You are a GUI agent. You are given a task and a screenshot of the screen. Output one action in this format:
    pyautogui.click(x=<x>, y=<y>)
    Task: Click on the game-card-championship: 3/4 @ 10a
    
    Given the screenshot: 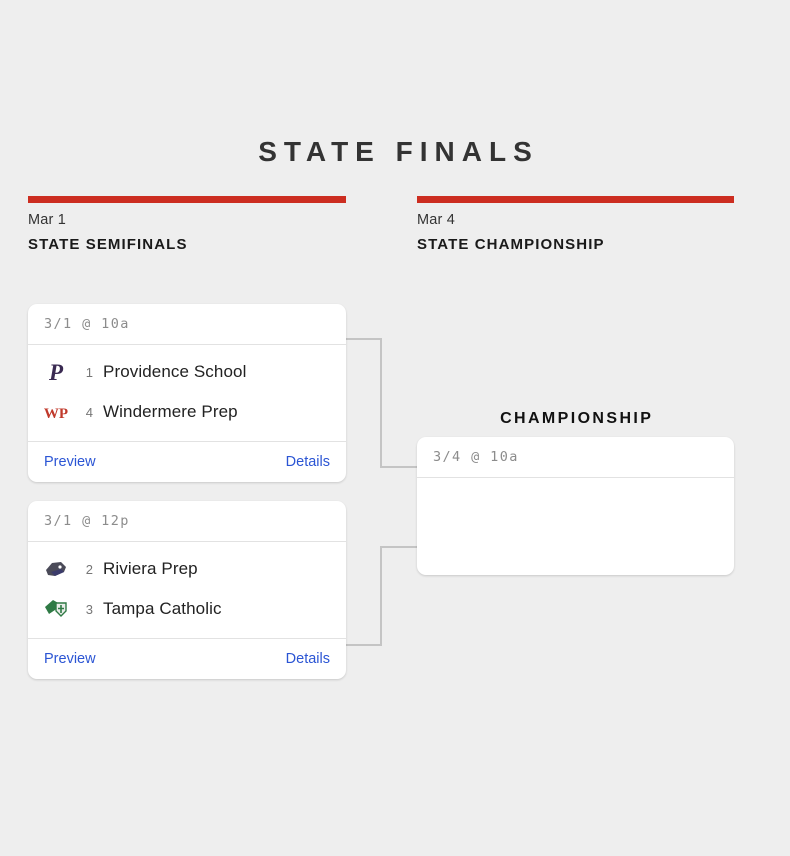 What is the action you would take?
    pyautogui.click(x=575, y=506)
    